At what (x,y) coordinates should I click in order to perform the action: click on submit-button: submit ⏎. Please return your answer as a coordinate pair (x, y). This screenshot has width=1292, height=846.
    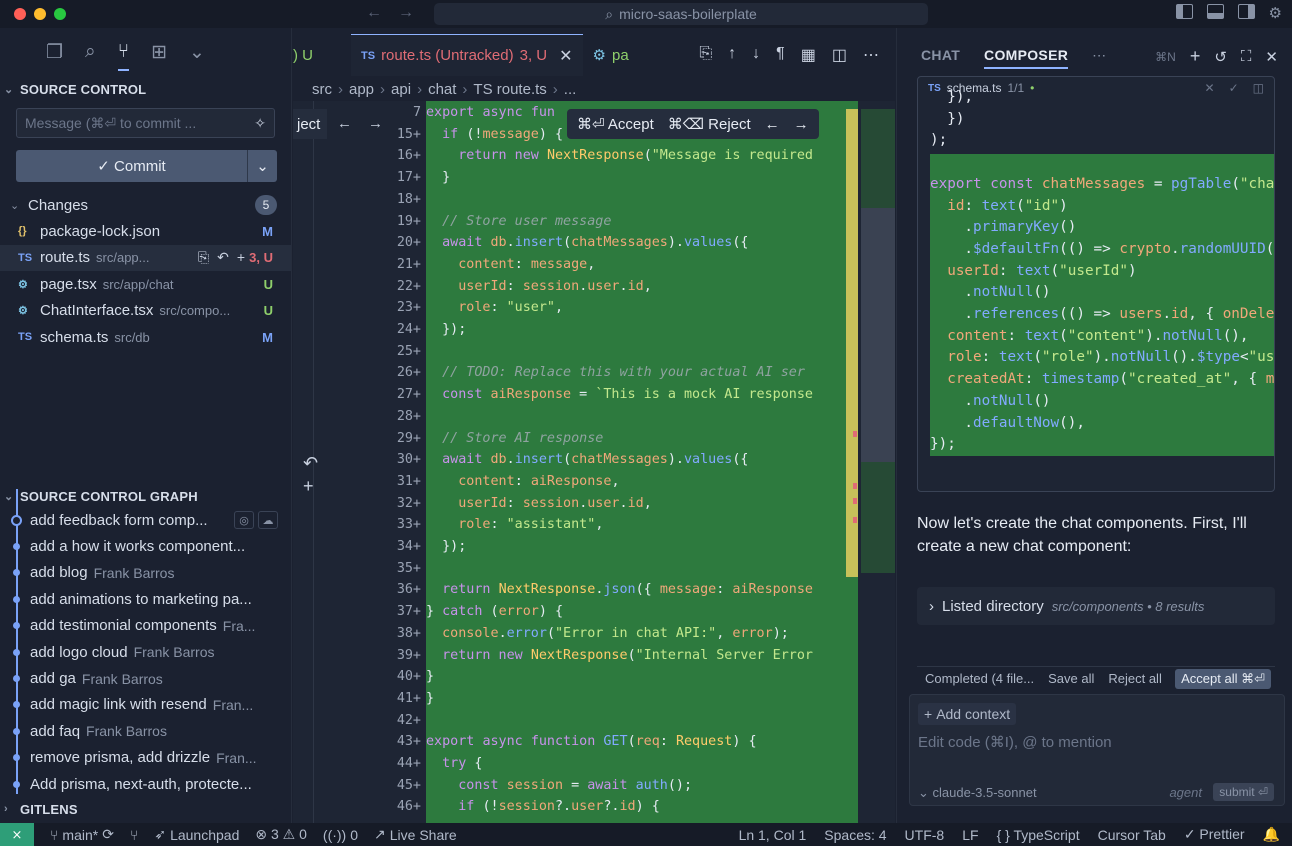
    Looking at the image, I should click on (1243, 792).